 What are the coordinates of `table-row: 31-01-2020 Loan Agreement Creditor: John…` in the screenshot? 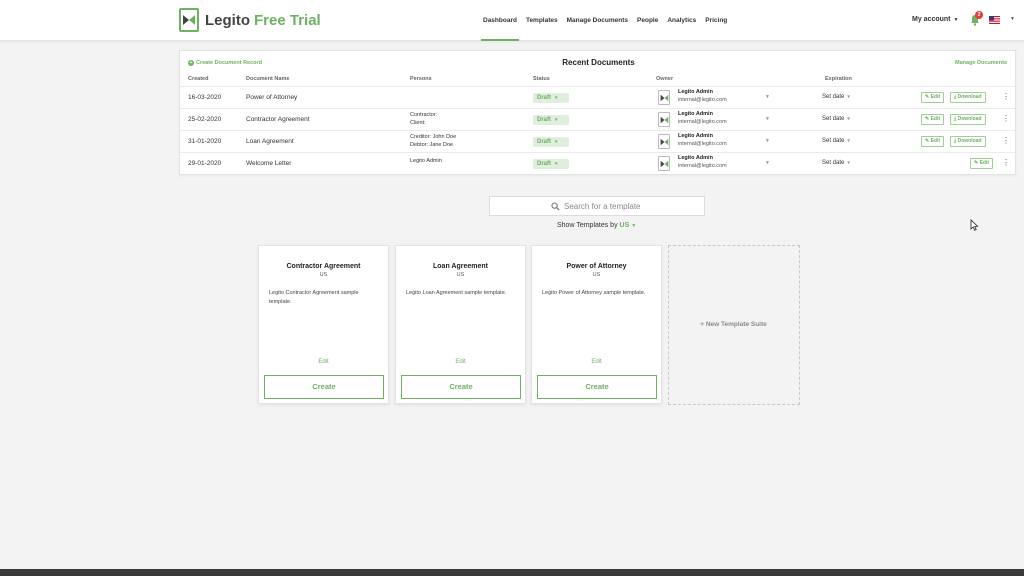 It's located at (597, 141).